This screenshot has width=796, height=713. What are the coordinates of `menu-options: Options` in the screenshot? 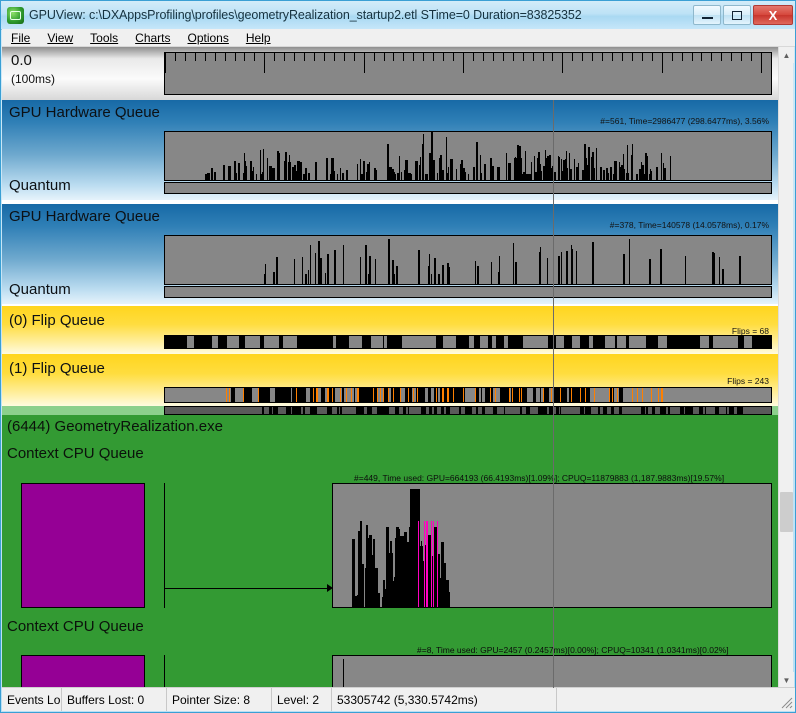 It's located at (208, 38).